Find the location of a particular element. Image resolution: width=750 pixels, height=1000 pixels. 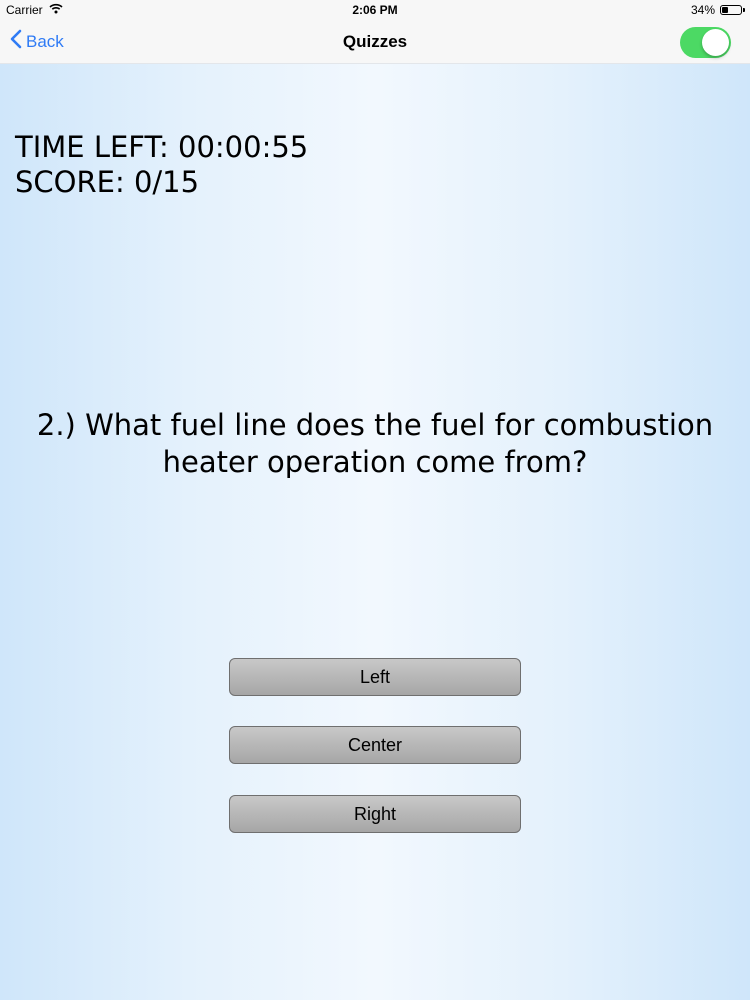

page-title: Quizzes is located at coordinates (375, 41).